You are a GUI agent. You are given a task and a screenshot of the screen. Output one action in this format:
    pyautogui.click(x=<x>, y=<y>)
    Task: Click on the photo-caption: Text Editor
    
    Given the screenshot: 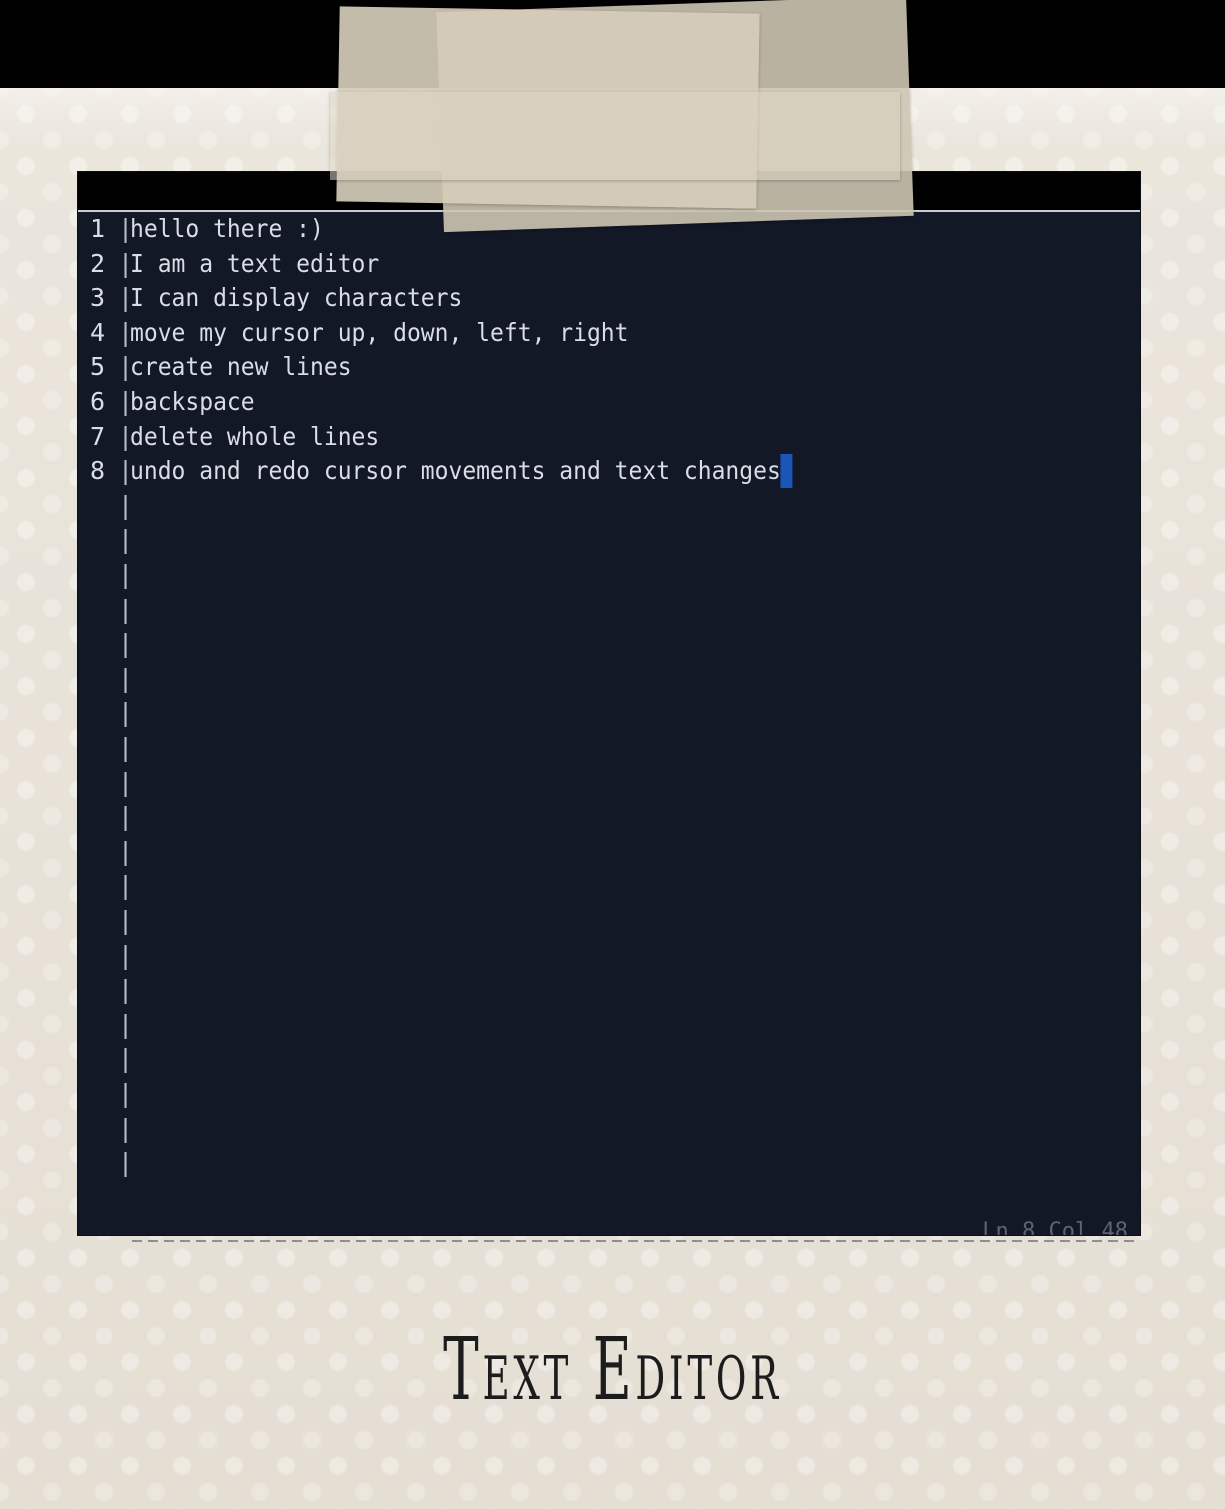 What is the action you would take?
    pyautogui.click(x=612, y=1370)
    